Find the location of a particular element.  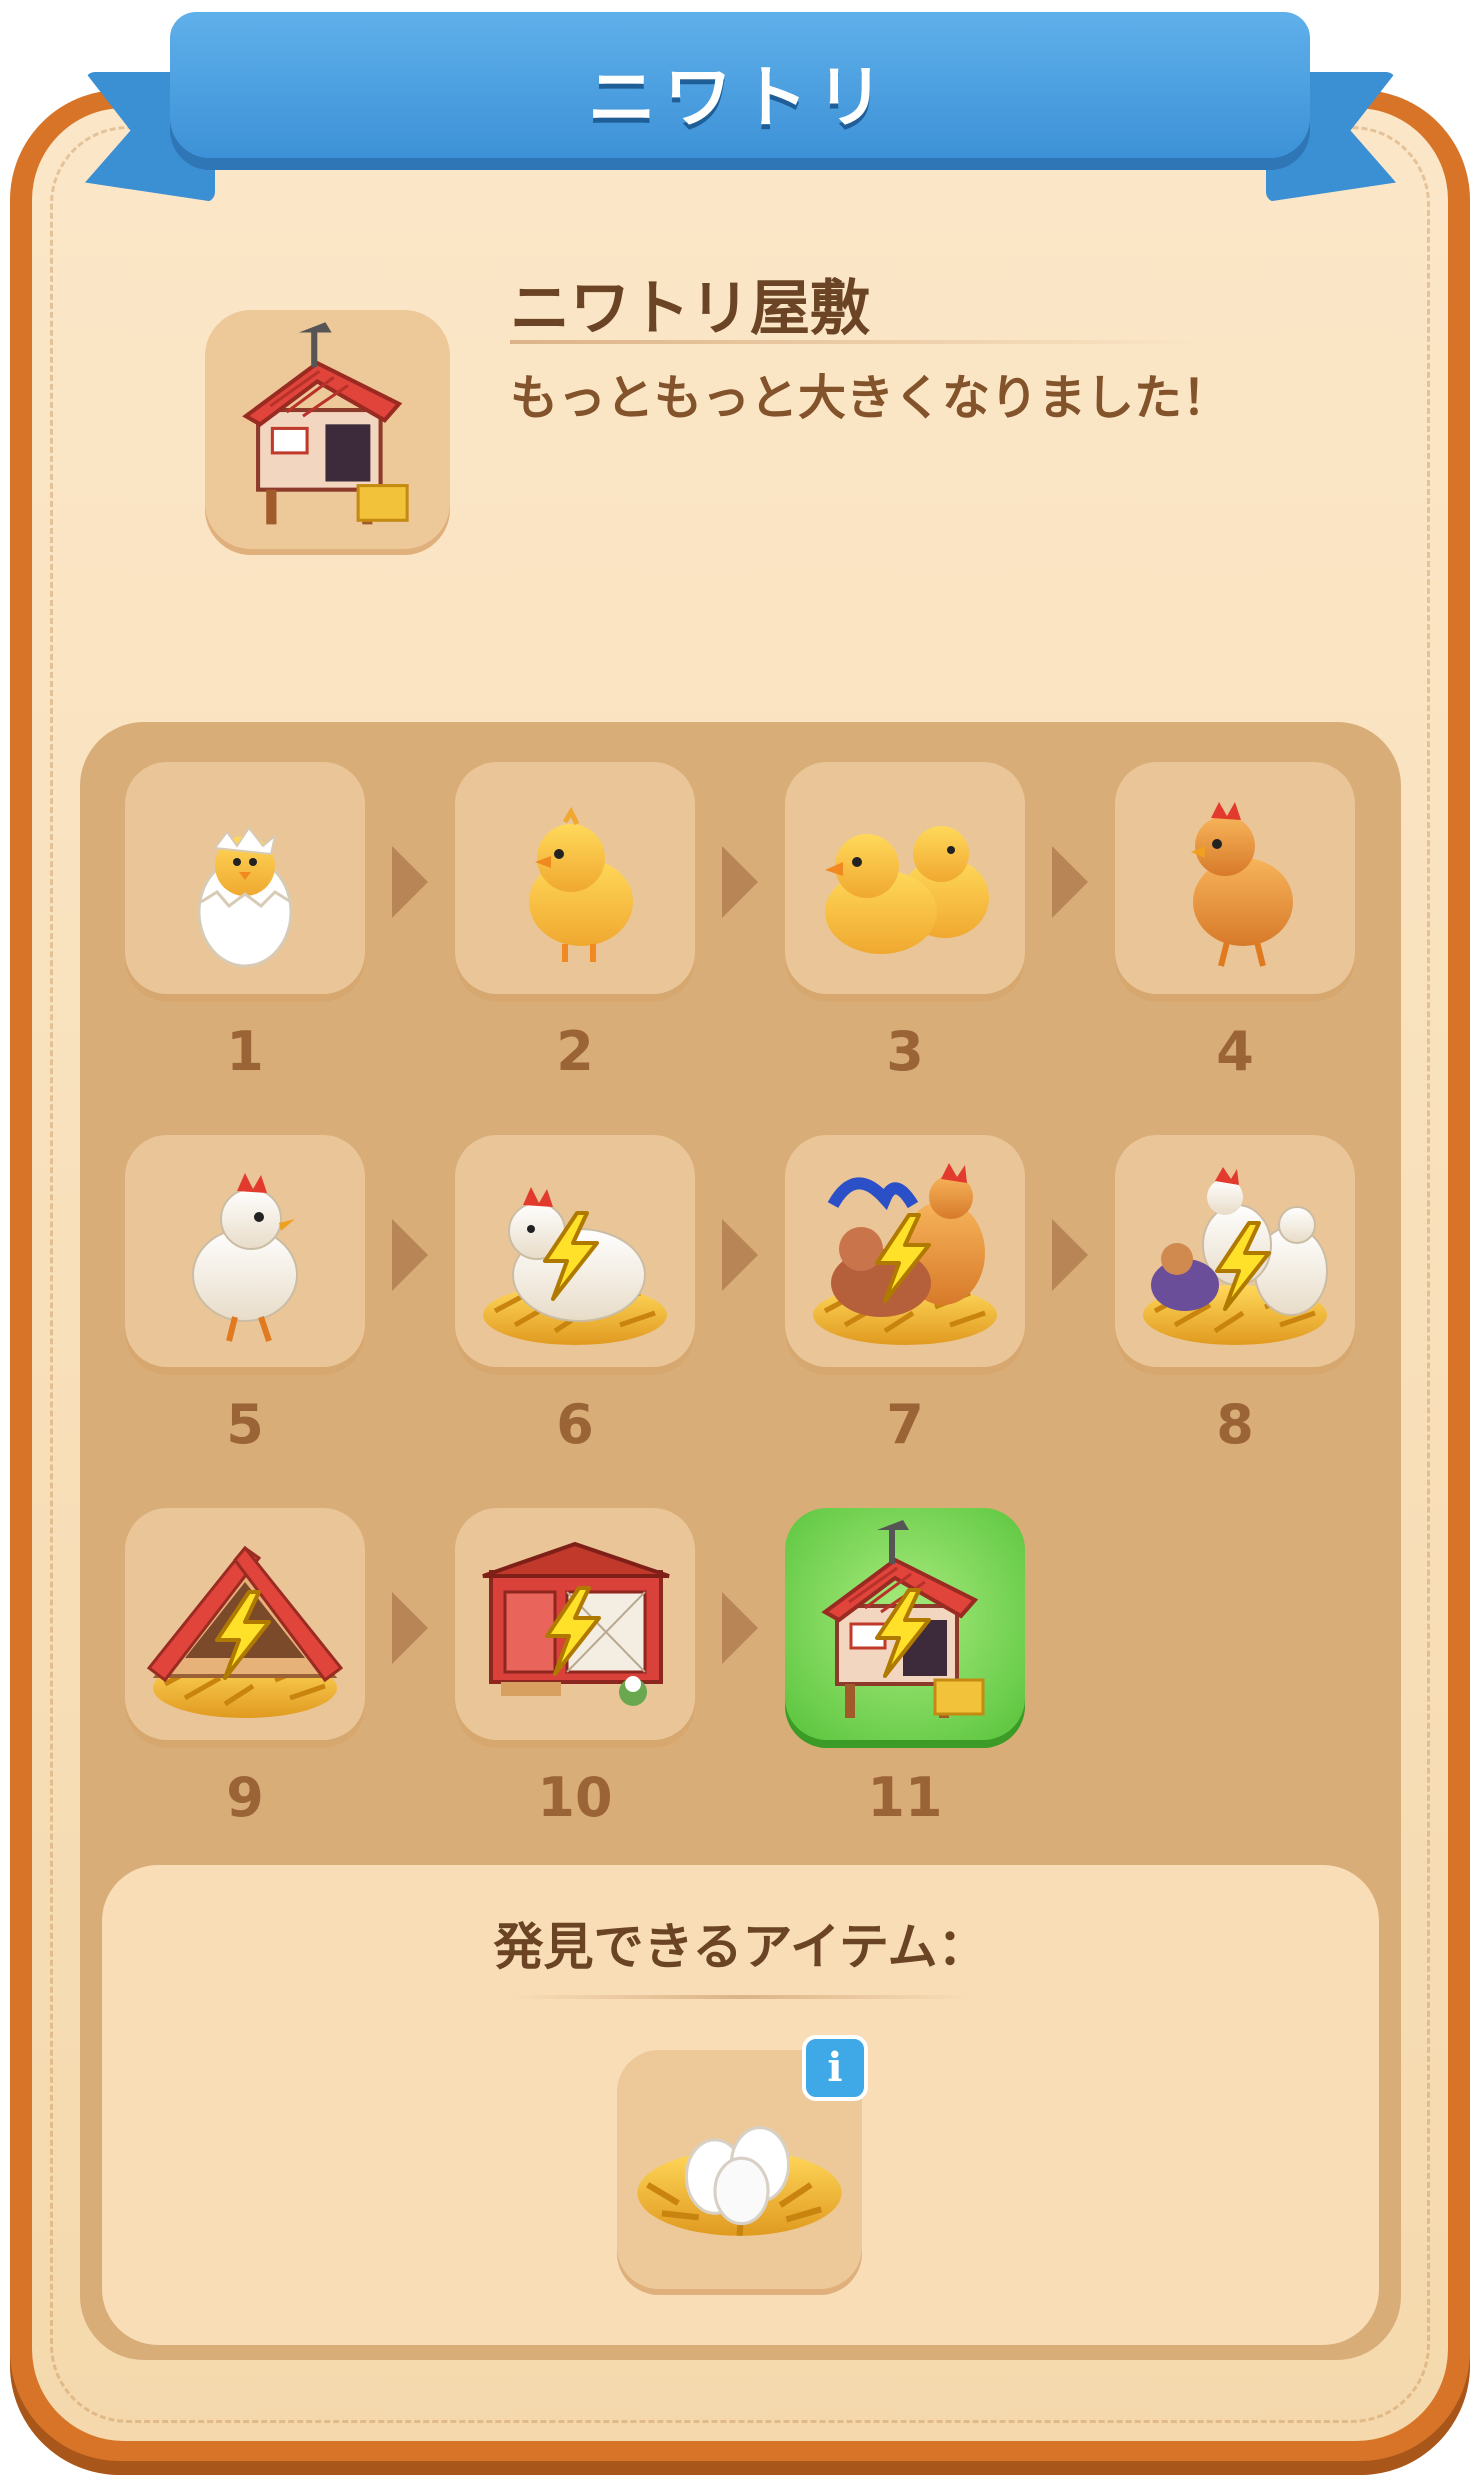

level-number: 5 is located at coordinates (245, 1424).